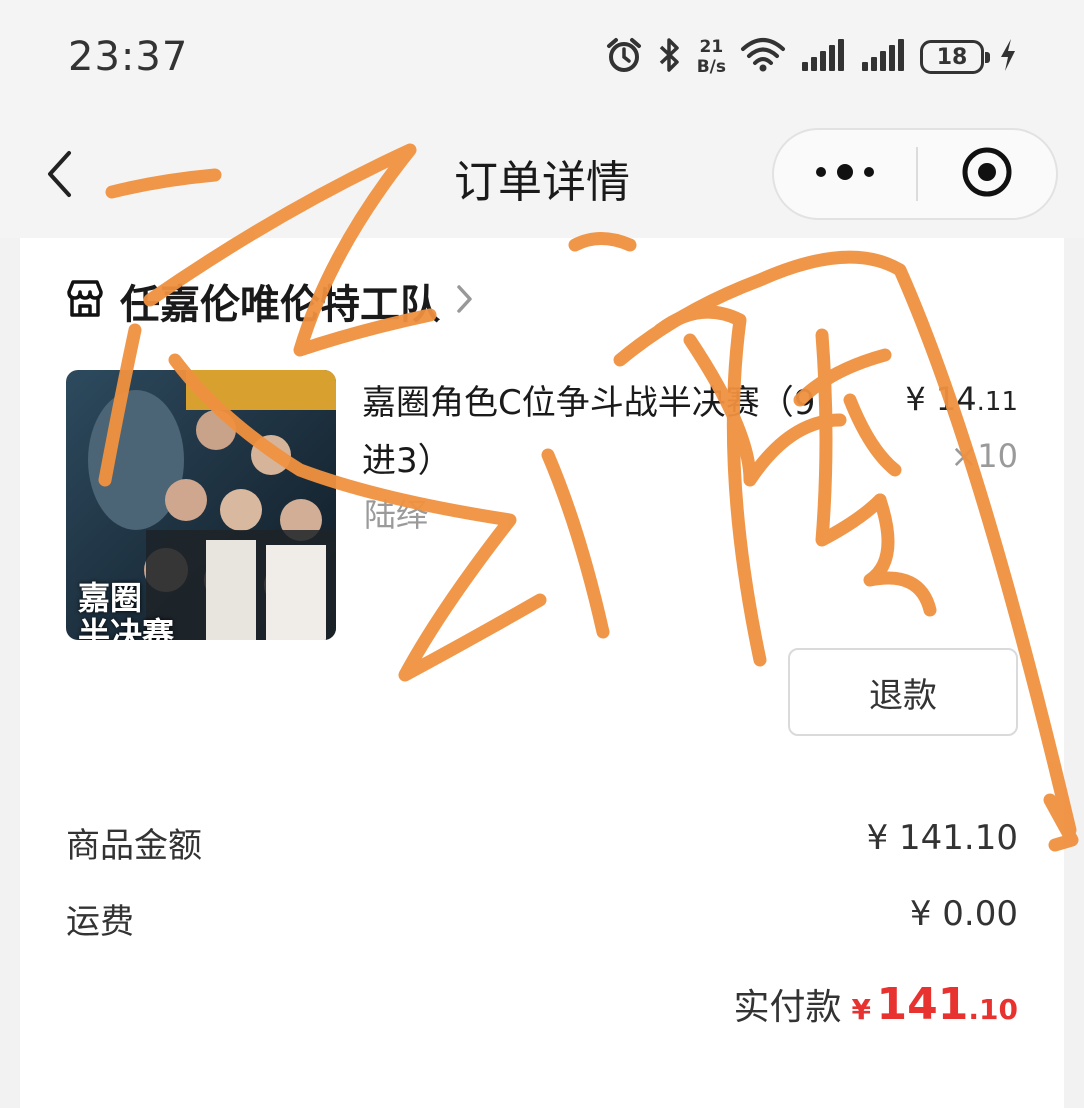 The width and height of the screenshot is (1084, 1108). I want to click on product-spec: 陆绎, so click(396, 515).